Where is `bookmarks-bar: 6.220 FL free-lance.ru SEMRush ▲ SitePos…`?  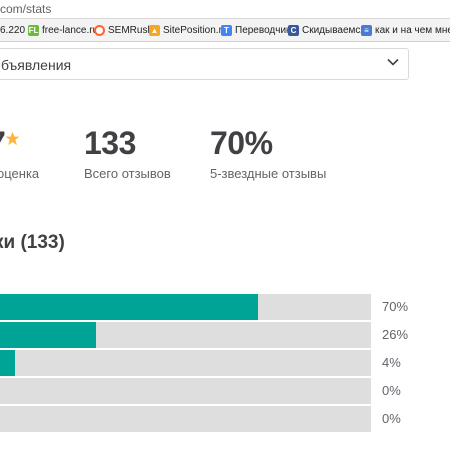
bookmarks-bar: 6.220 FL free-lance.ru SEMRush ▲ SitePos… is located at coordinates (225, 30).